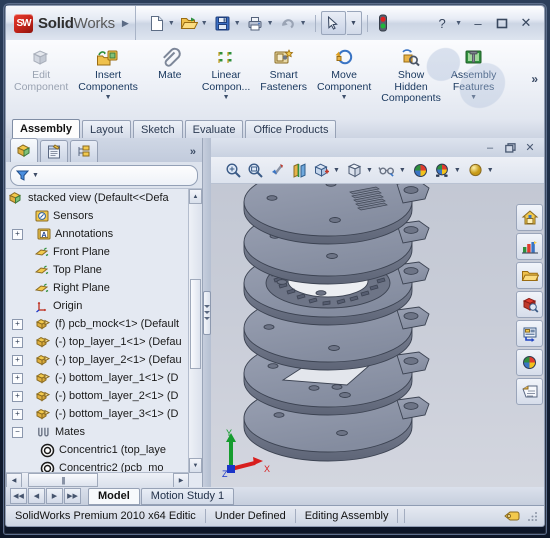 This screenshot has width=550, height=538. What do you see at coordinates (214, 129) in the screenshot?
I see `tab-evaluate: Evaluate` at bounding box center [214, 129].